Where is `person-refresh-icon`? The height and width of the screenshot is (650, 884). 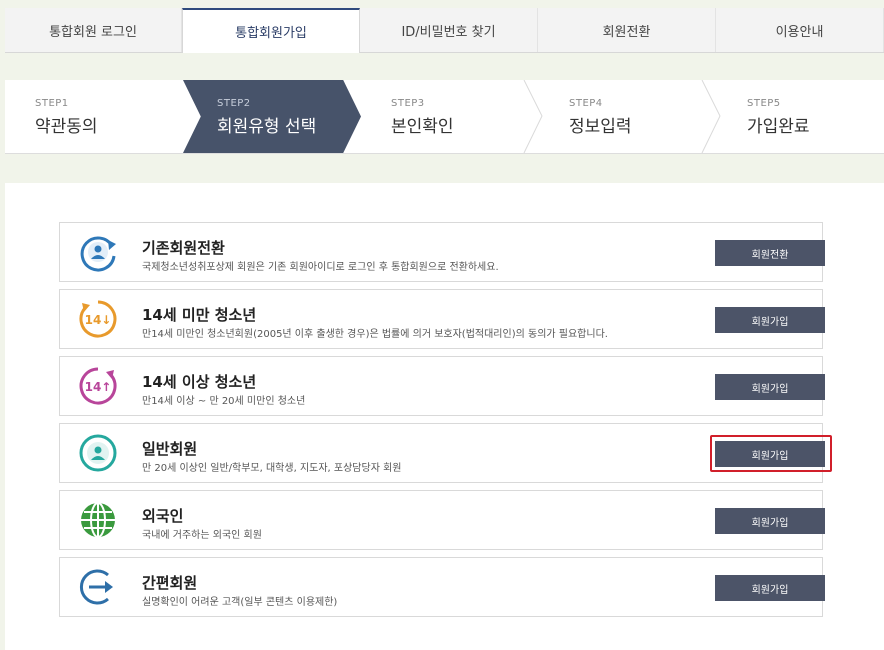
person-refresh-icon is located at coordinates (98, 254).